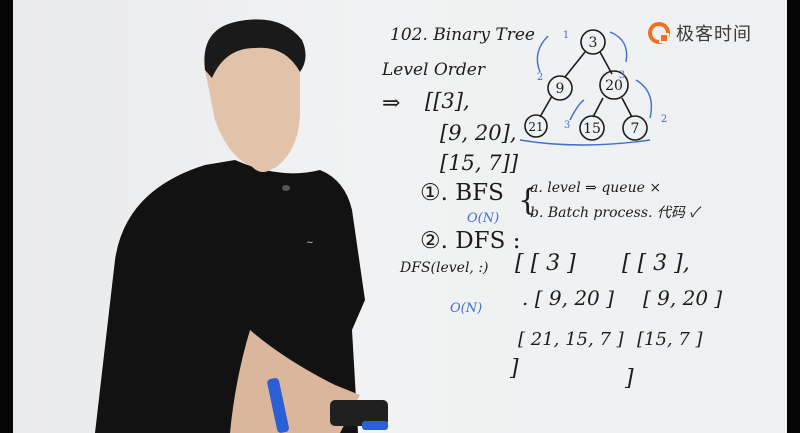  What do you see at coordinates (462, 35) in the screenshot?
I see `problem-title: 102. Binary Tree` at bounding box center [462, 35].